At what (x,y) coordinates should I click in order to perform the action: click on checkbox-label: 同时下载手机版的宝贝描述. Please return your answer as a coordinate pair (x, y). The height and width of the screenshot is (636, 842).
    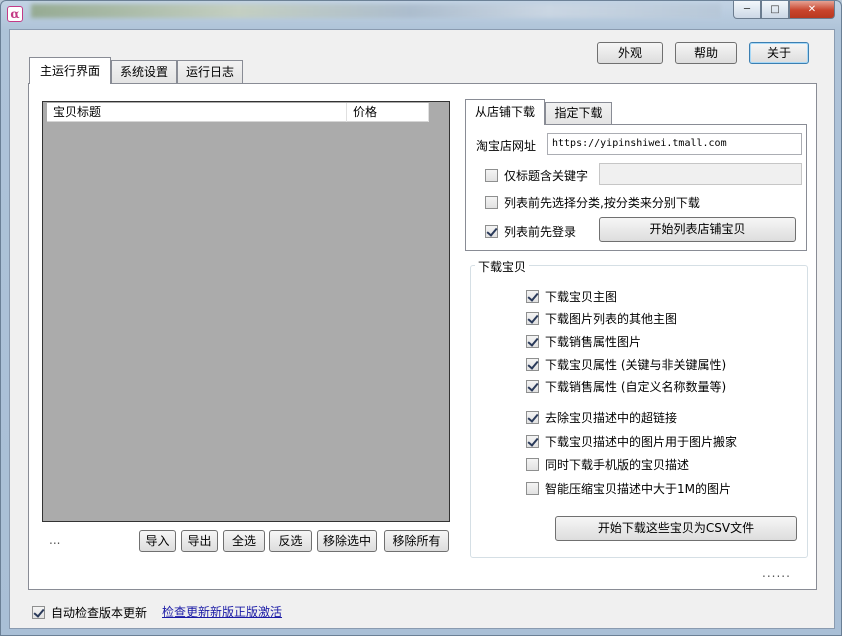
    Looking at the image, I should click on (617, 465).